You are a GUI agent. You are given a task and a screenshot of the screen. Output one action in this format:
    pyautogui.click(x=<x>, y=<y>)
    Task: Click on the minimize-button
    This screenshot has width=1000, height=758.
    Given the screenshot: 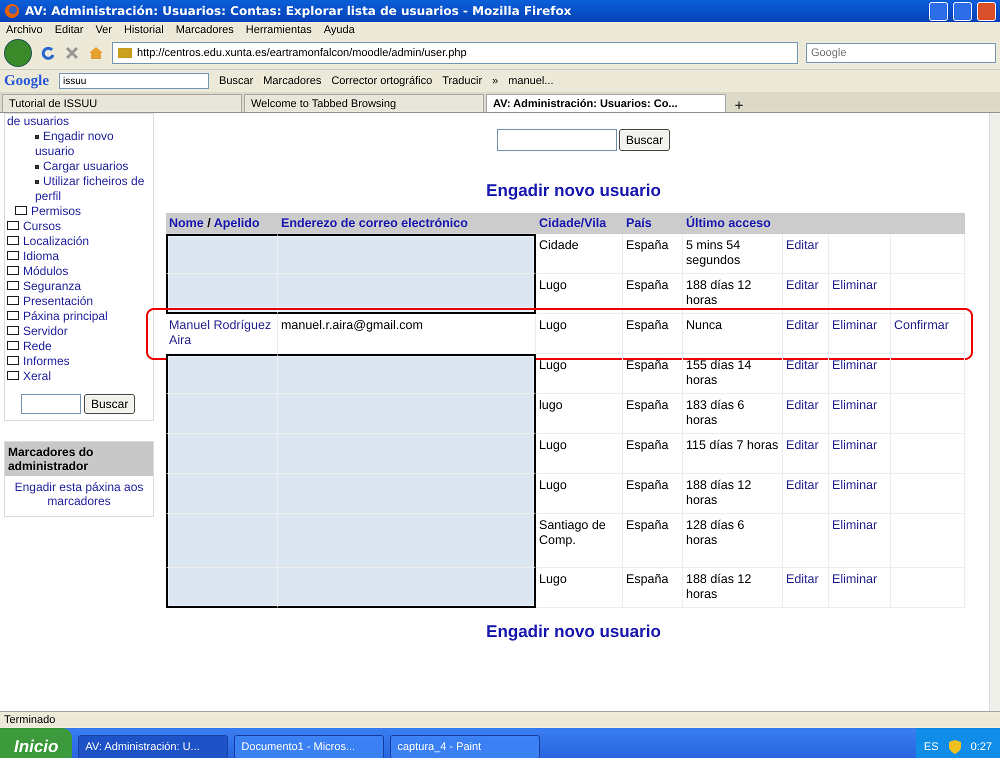 What is the action you would take?
    pyautogui.click(x=938, y=11)
    